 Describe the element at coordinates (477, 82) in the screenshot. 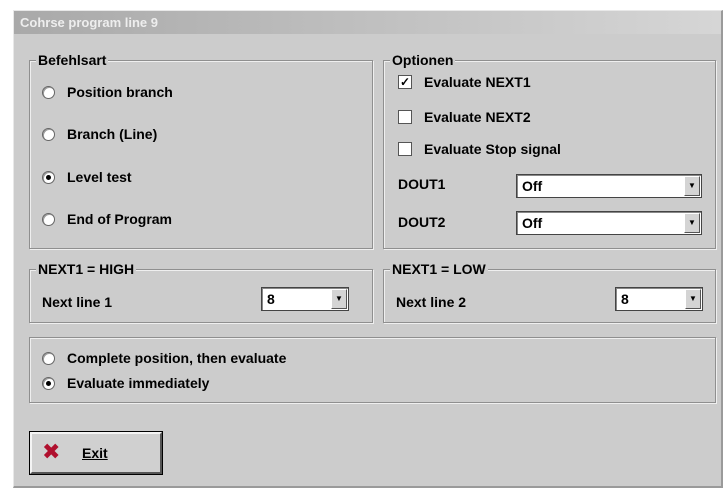

I see `checkbox-label: Evaluate NEXT1` at that location.